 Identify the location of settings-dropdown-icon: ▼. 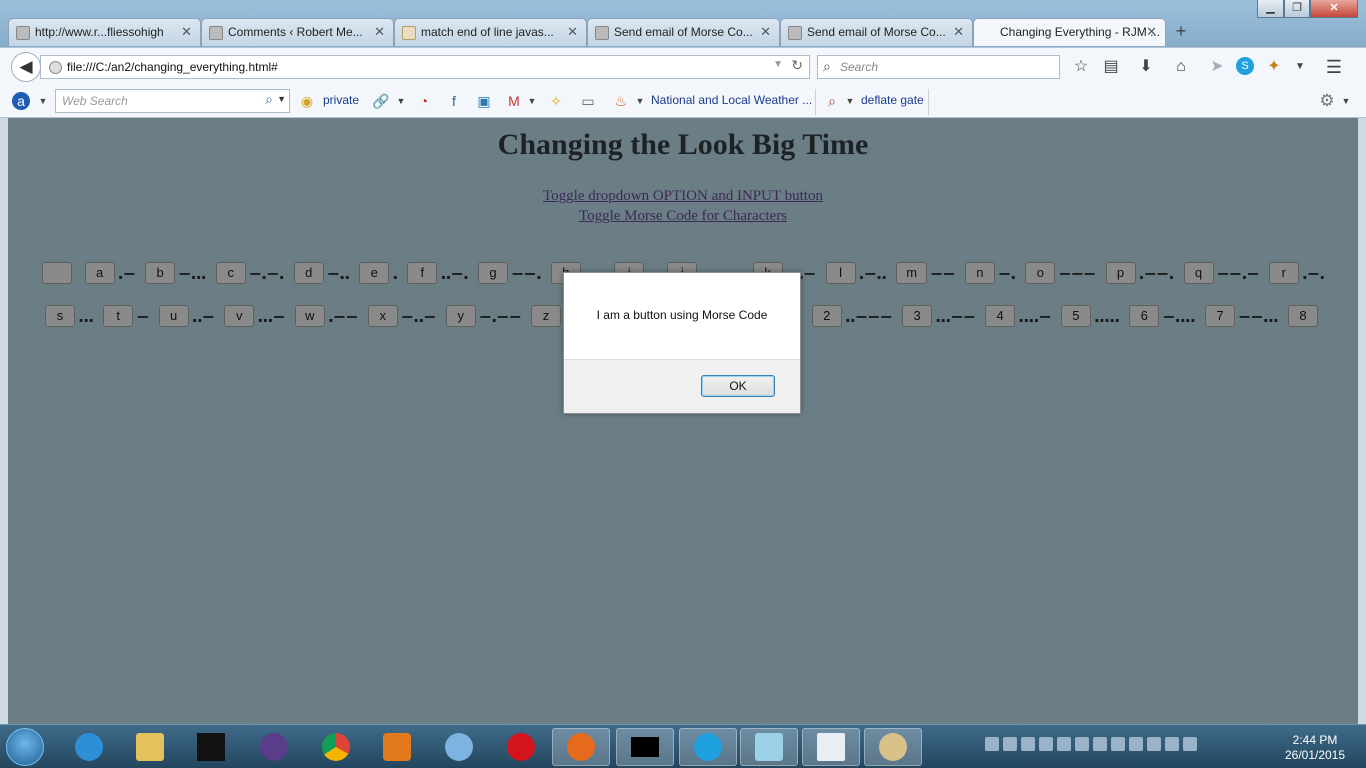
(1346, 101).